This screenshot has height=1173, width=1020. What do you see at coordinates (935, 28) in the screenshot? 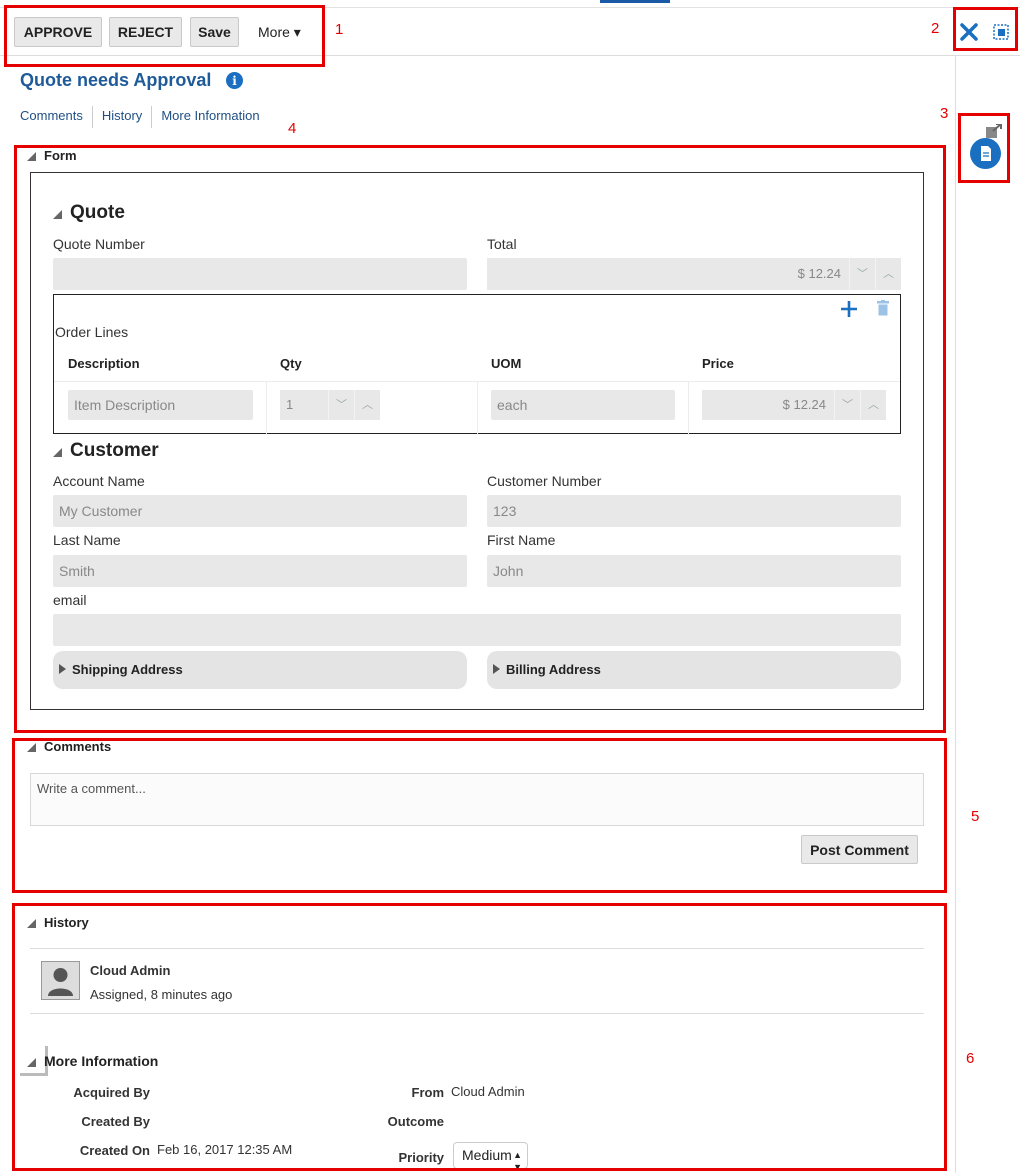
I see `annotation-number-2: 2` at bounding box center [935, 28].